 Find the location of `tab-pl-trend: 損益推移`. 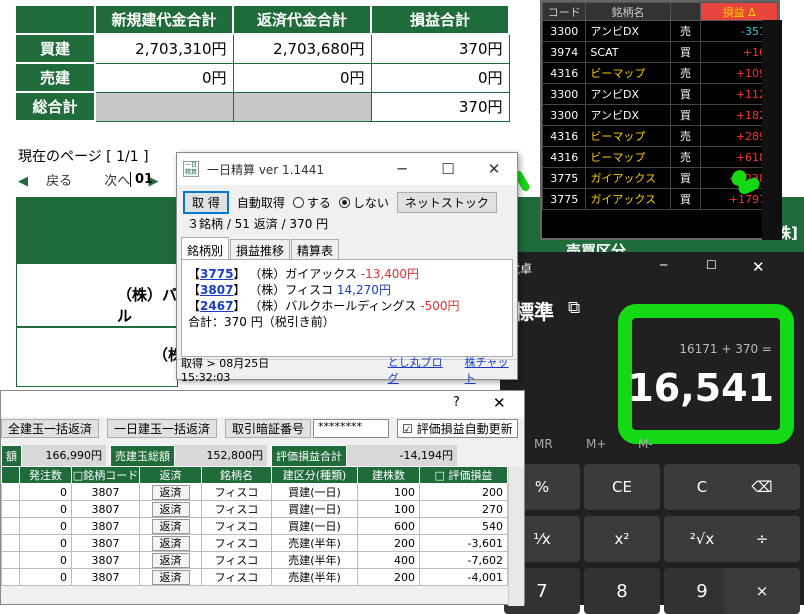

tab-pl-trend: 損益推移 is located at coordinates (260, 250).